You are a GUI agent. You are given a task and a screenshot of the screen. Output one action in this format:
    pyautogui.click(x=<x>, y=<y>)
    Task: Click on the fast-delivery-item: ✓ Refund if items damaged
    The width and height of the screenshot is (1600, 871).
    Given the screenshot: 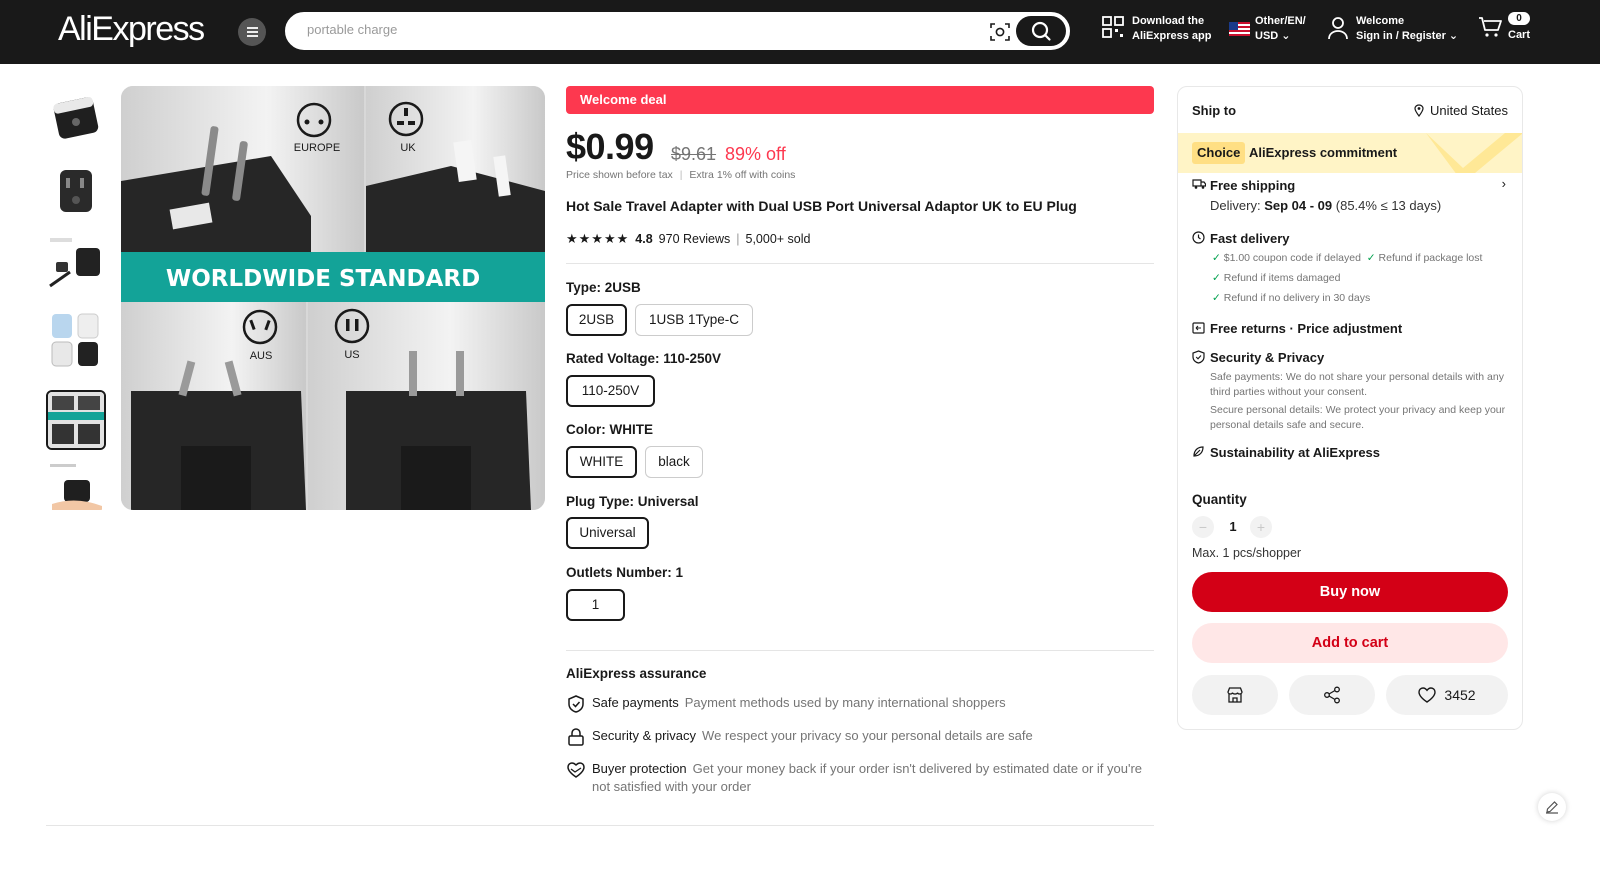 What is the action you would take?
    pyautogui.click(x=1276, y=278)
    